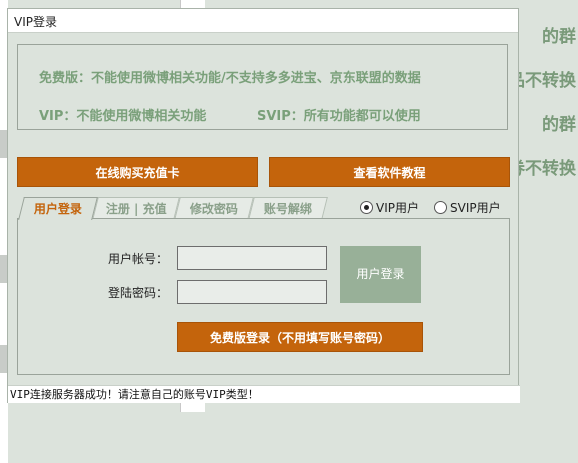 The width and height of the screenshot is (578, 463). I want to click on radio-label: SVIP用户, so click(475, 208).